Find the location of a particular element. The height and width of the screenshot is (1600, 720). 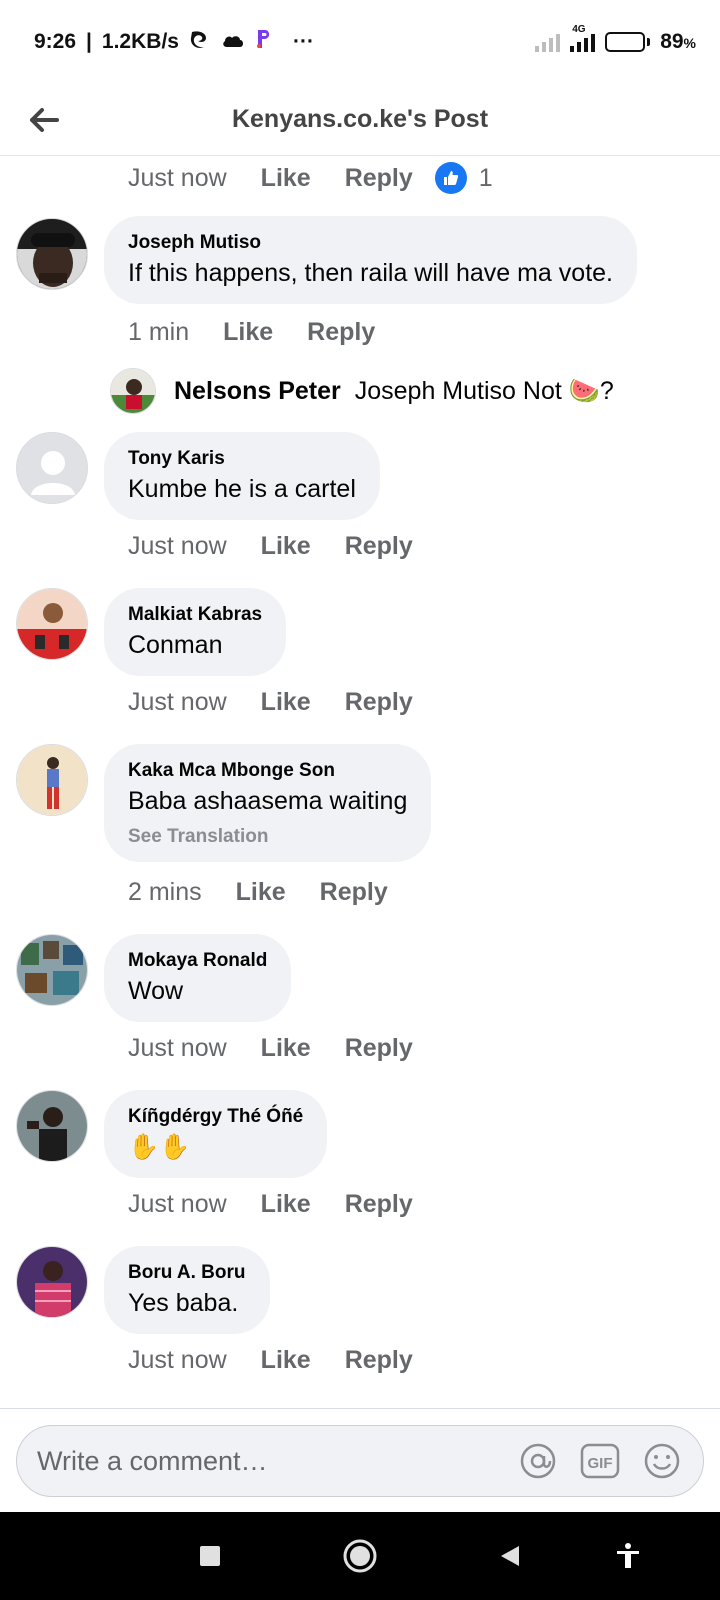

comment-meta: Just now Like Reply 1 is located at coordinates (310, 178).